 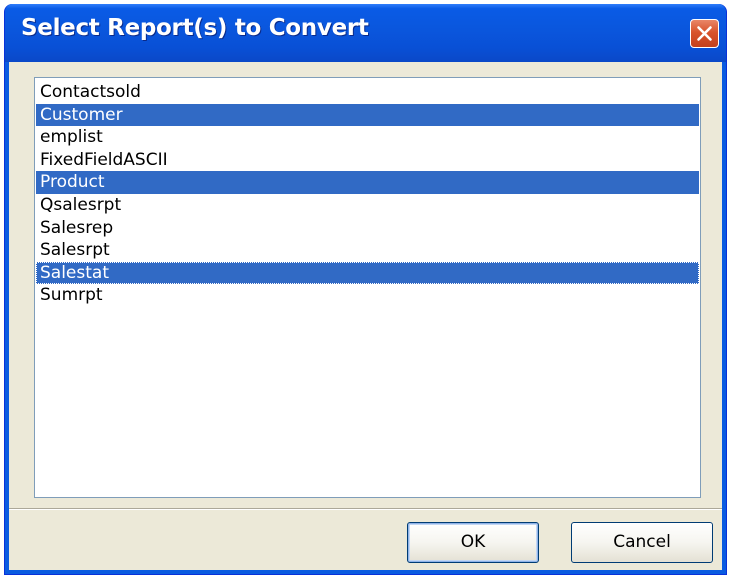 What do you see at coordinates (365, 509) in the screenshot?
I see `button-area-divider` at bounding box center [365, 509].